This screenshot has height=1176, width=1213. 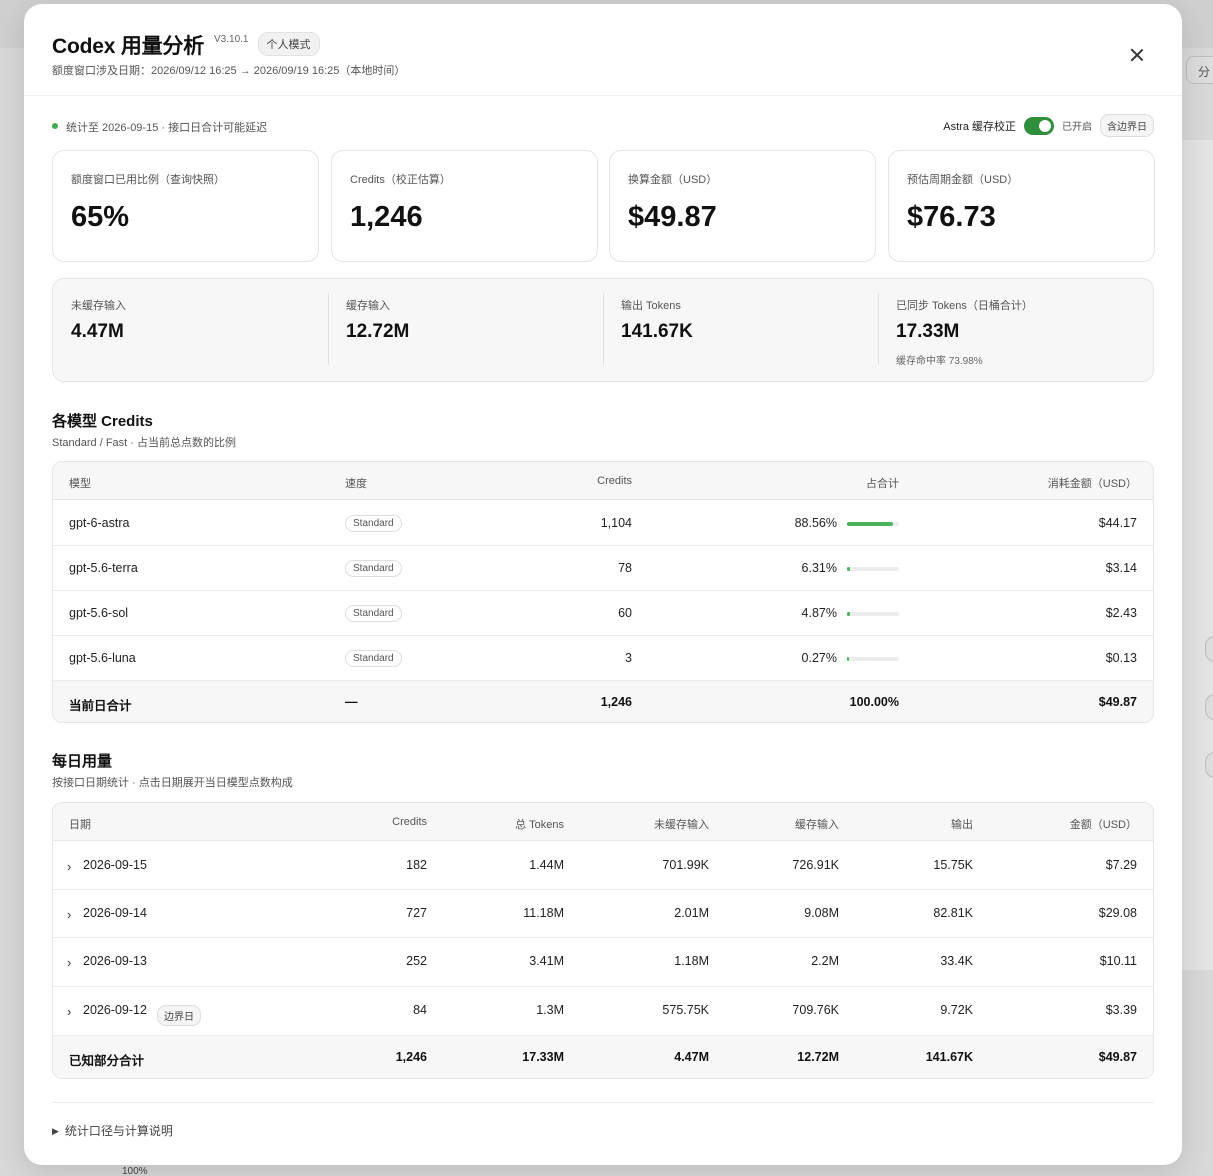 What do you see at coordinates (825, 961) in the screenshot?
I see `cached-value: 2.2M` at bounding box center [825, 961].